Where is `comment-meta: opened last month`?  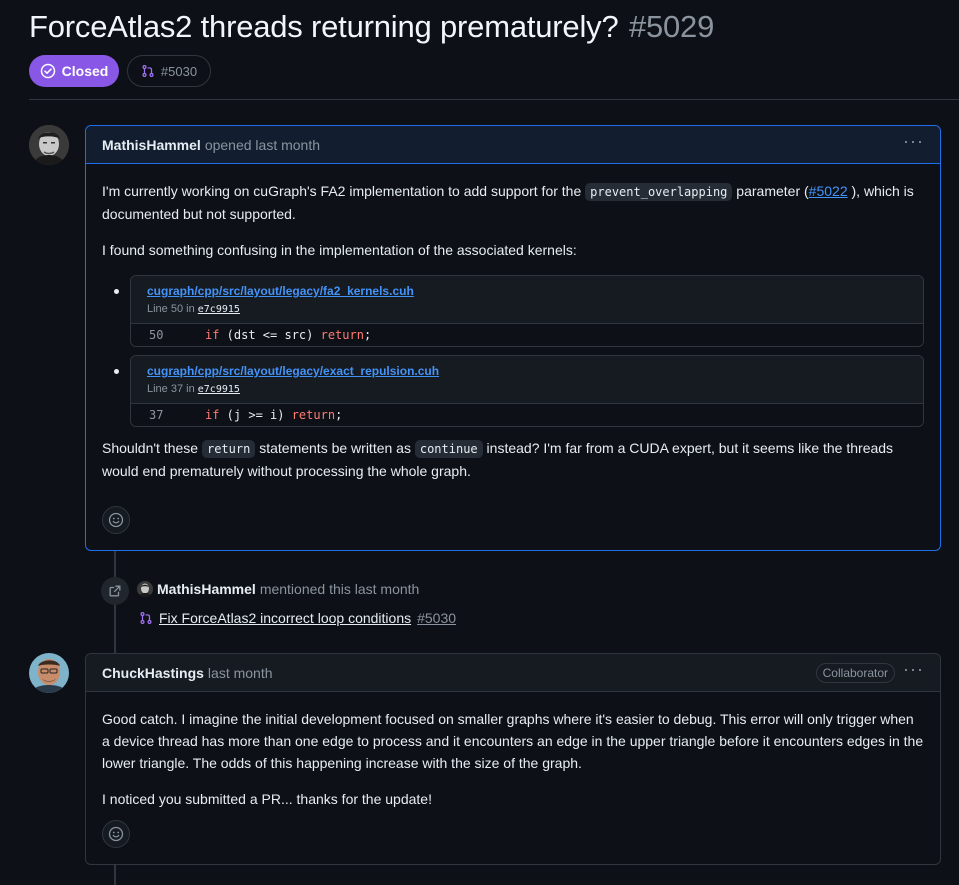 comment-meta: opened last month is located at coordinates (262, 145).